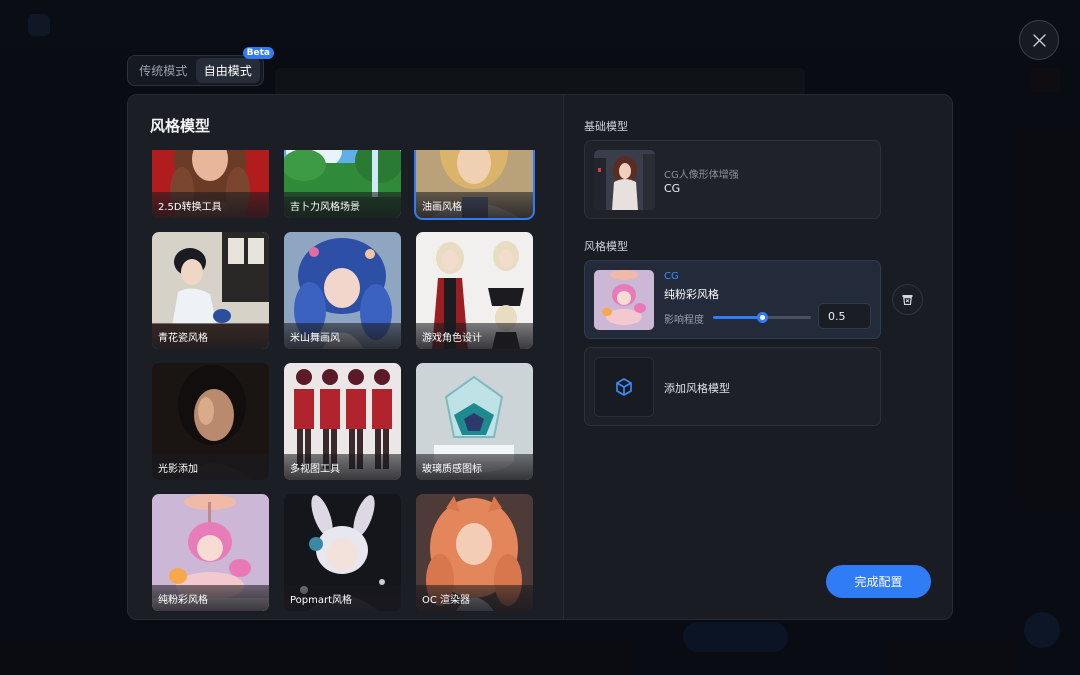  What do you see at coordinates (227, 71) in the screenshot?
I see `tab-free-mode-label: 自由模式` at bounding box center [227, 71].